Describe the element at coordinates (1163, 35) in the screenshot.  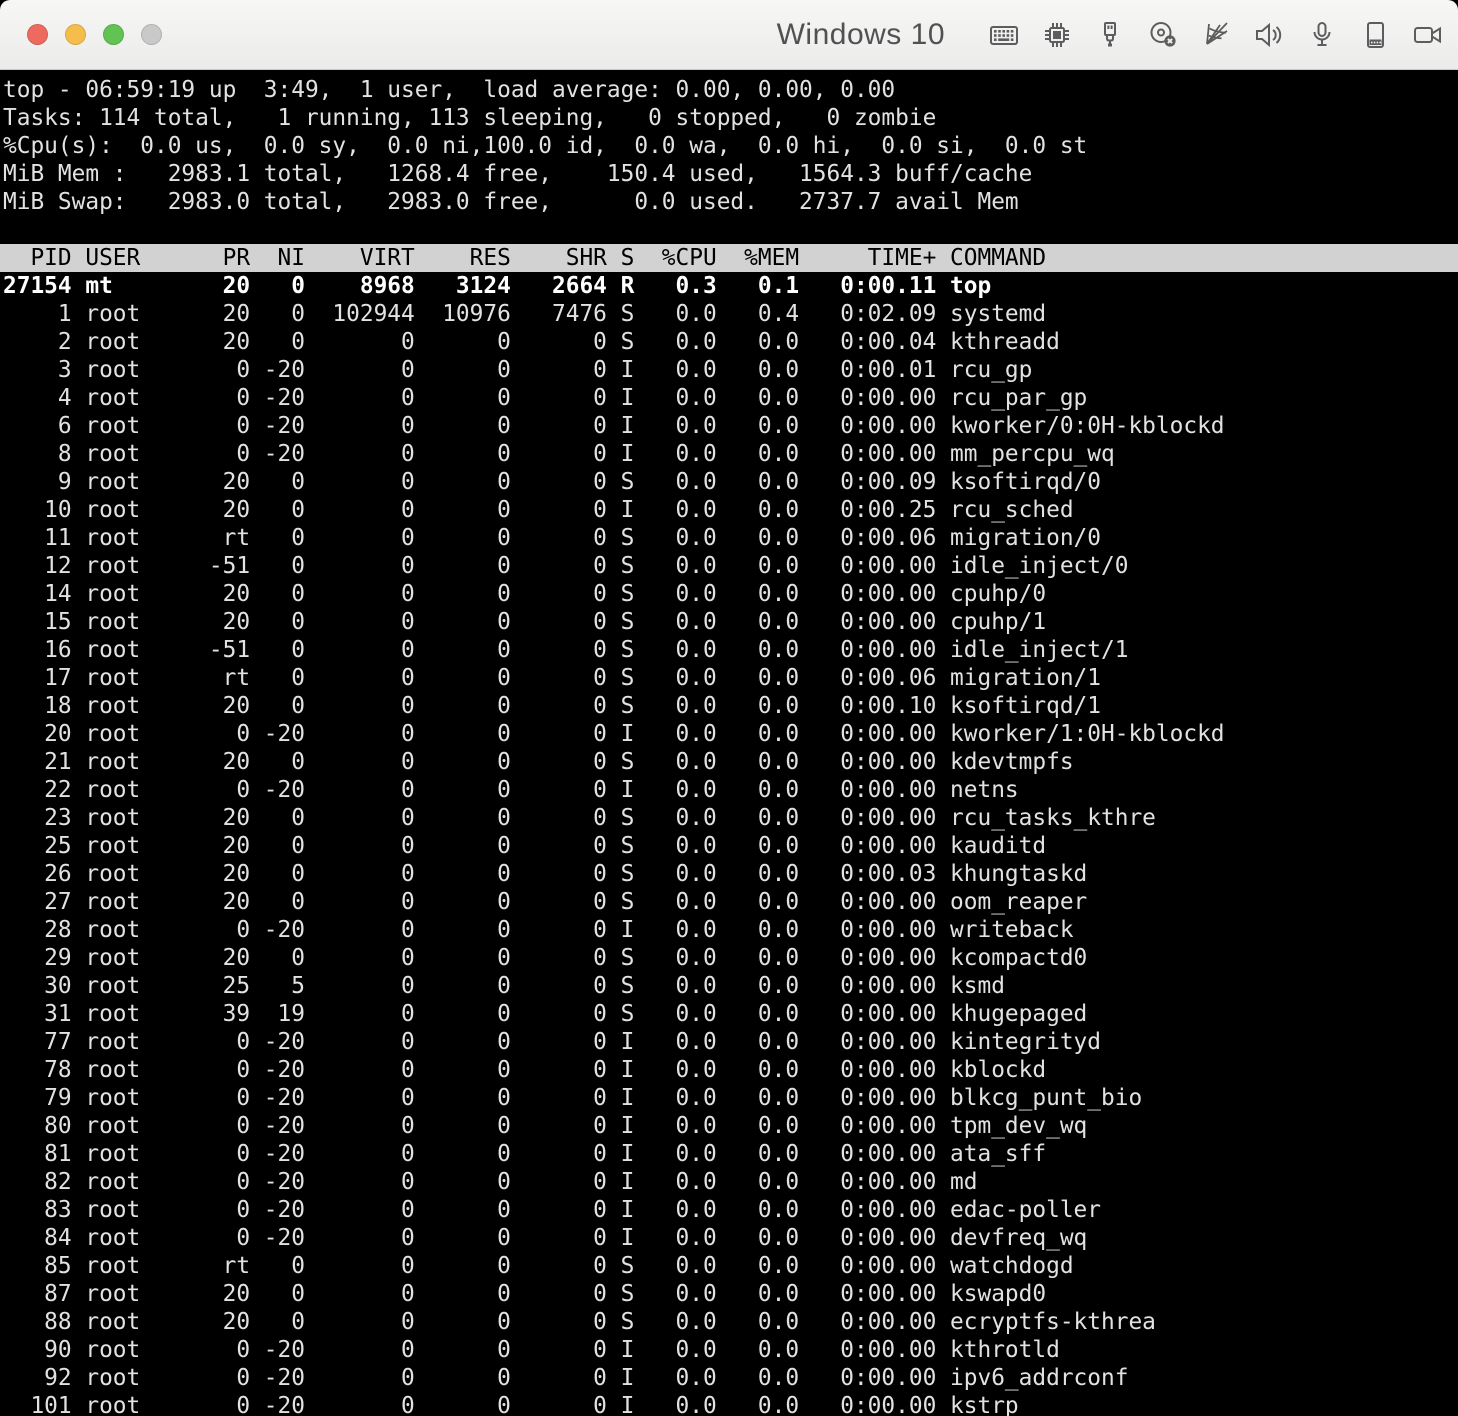
I see `optical-disc-icon` at that location.